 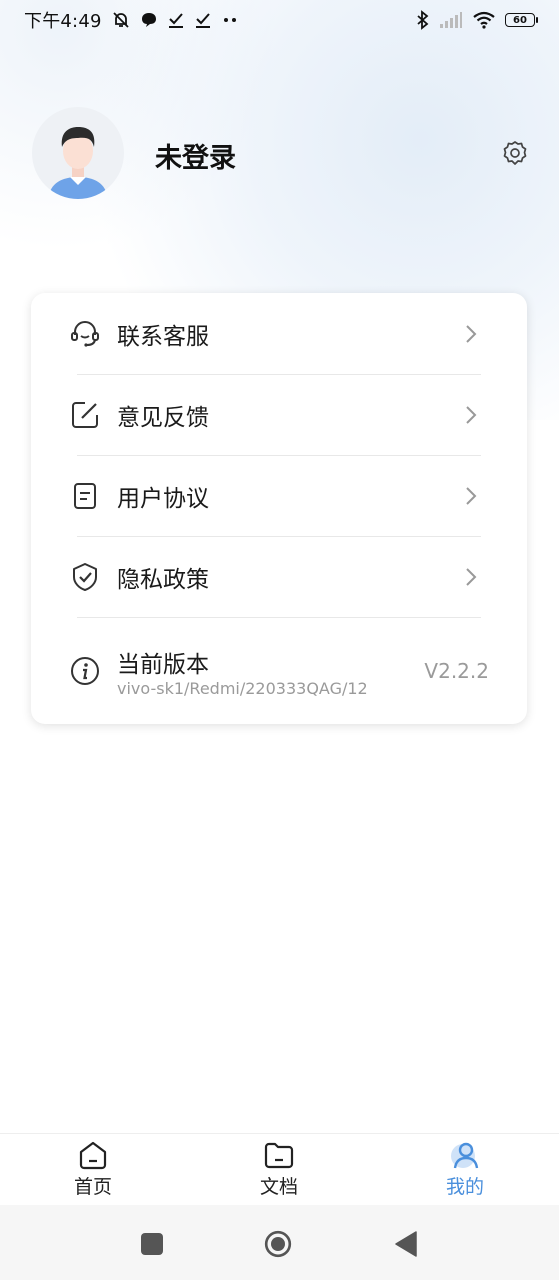 I want to click on more-dots-icon, so click(x=230, y=20).